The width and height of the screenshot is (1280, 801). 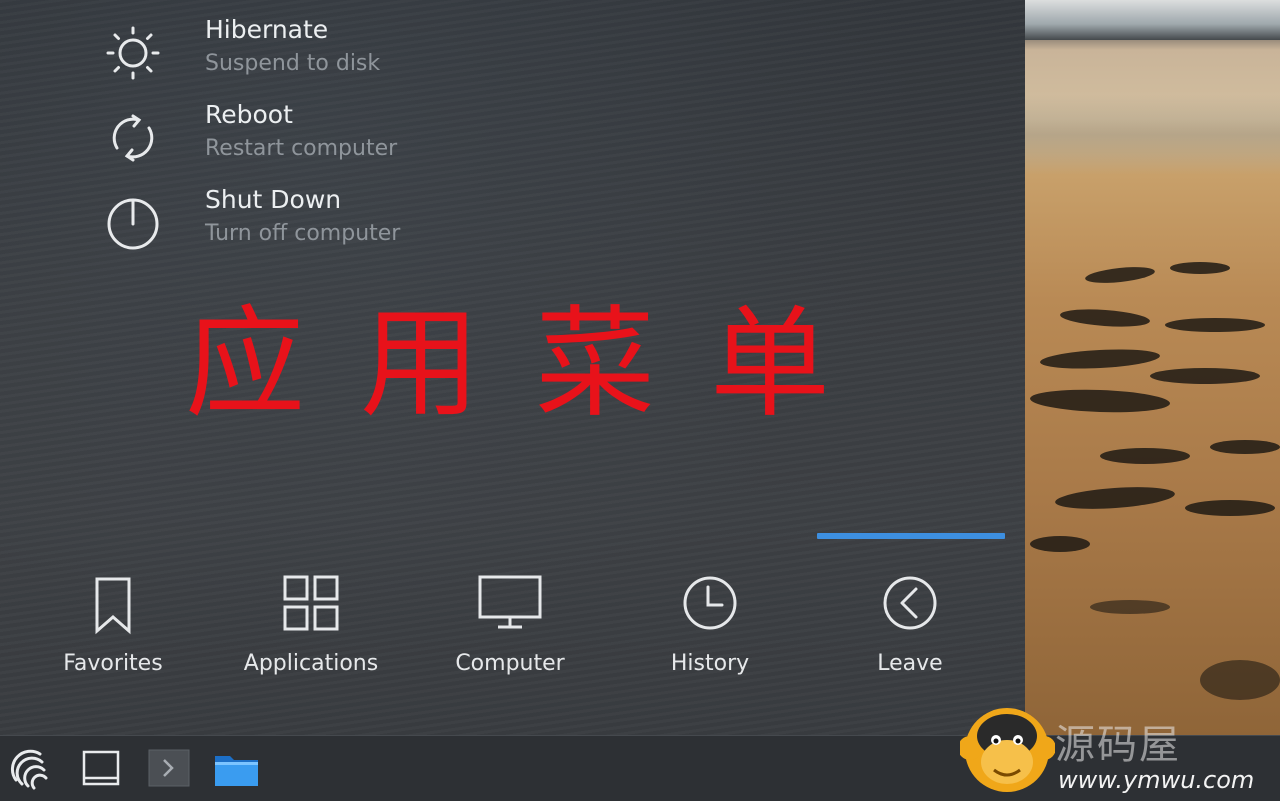 I want to click on terminal-icon, so click(x=169, y=768).